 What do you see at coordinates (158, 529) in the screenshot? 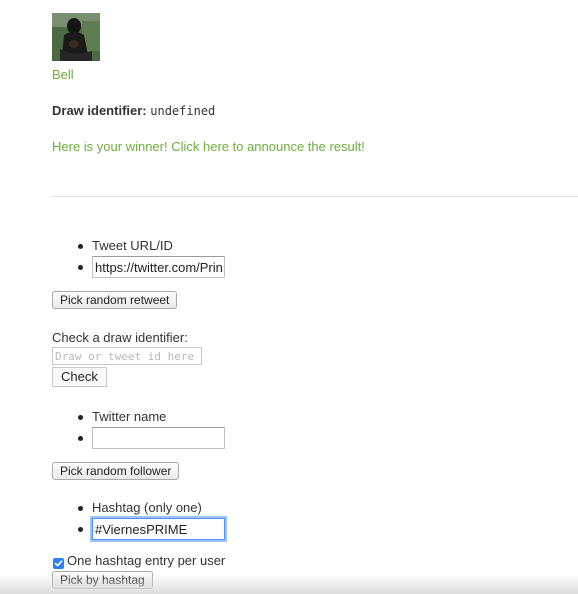
I see `hashtag-input` at bounding box center [158, 529].